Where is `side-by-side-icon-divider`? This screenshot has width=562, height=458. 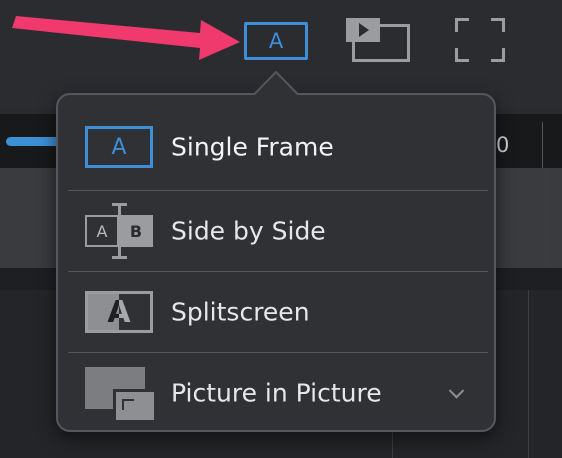
side-by-side-icon-divider is located at coordinates (119, 231).